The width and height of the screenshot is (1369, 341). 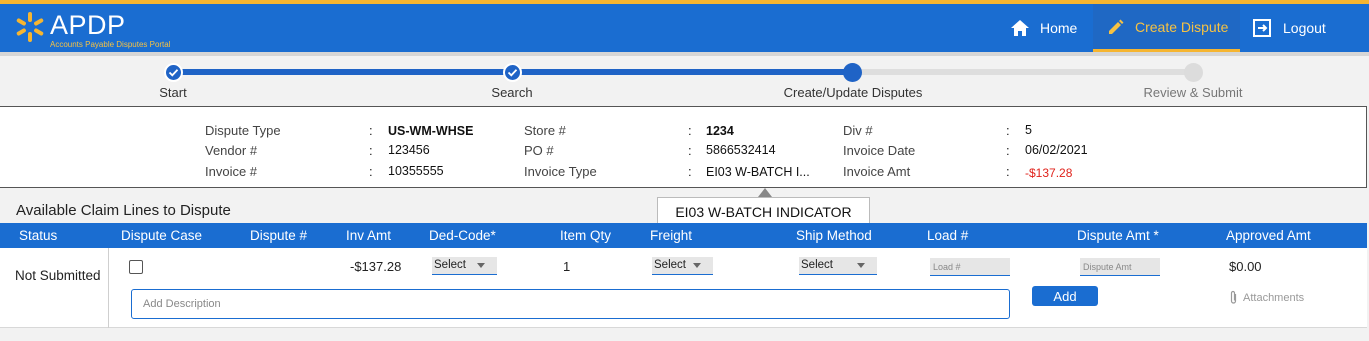 What do you see at coordinates (450, 265) in the screenshot?
I see `ded-code-select-value: Select` at bounding box center [450, 265].